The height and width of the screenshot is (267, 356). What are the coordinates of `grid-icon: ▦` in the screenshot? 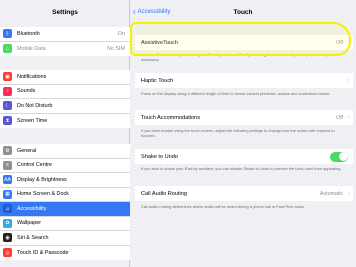 It's located at (7, 194).